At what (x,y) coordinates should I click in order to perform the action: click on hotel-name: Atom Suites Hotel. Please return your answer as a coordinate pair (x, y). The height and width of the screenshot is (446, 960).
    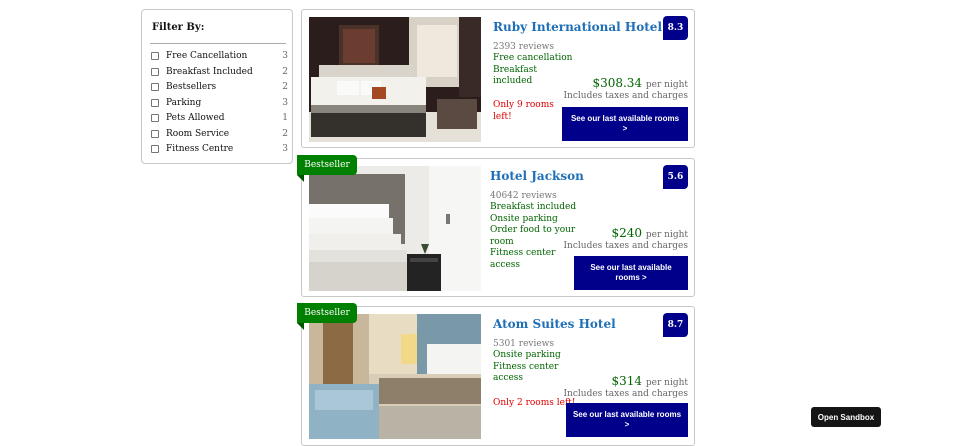
    Looking at the image, I should click on (554, 324).